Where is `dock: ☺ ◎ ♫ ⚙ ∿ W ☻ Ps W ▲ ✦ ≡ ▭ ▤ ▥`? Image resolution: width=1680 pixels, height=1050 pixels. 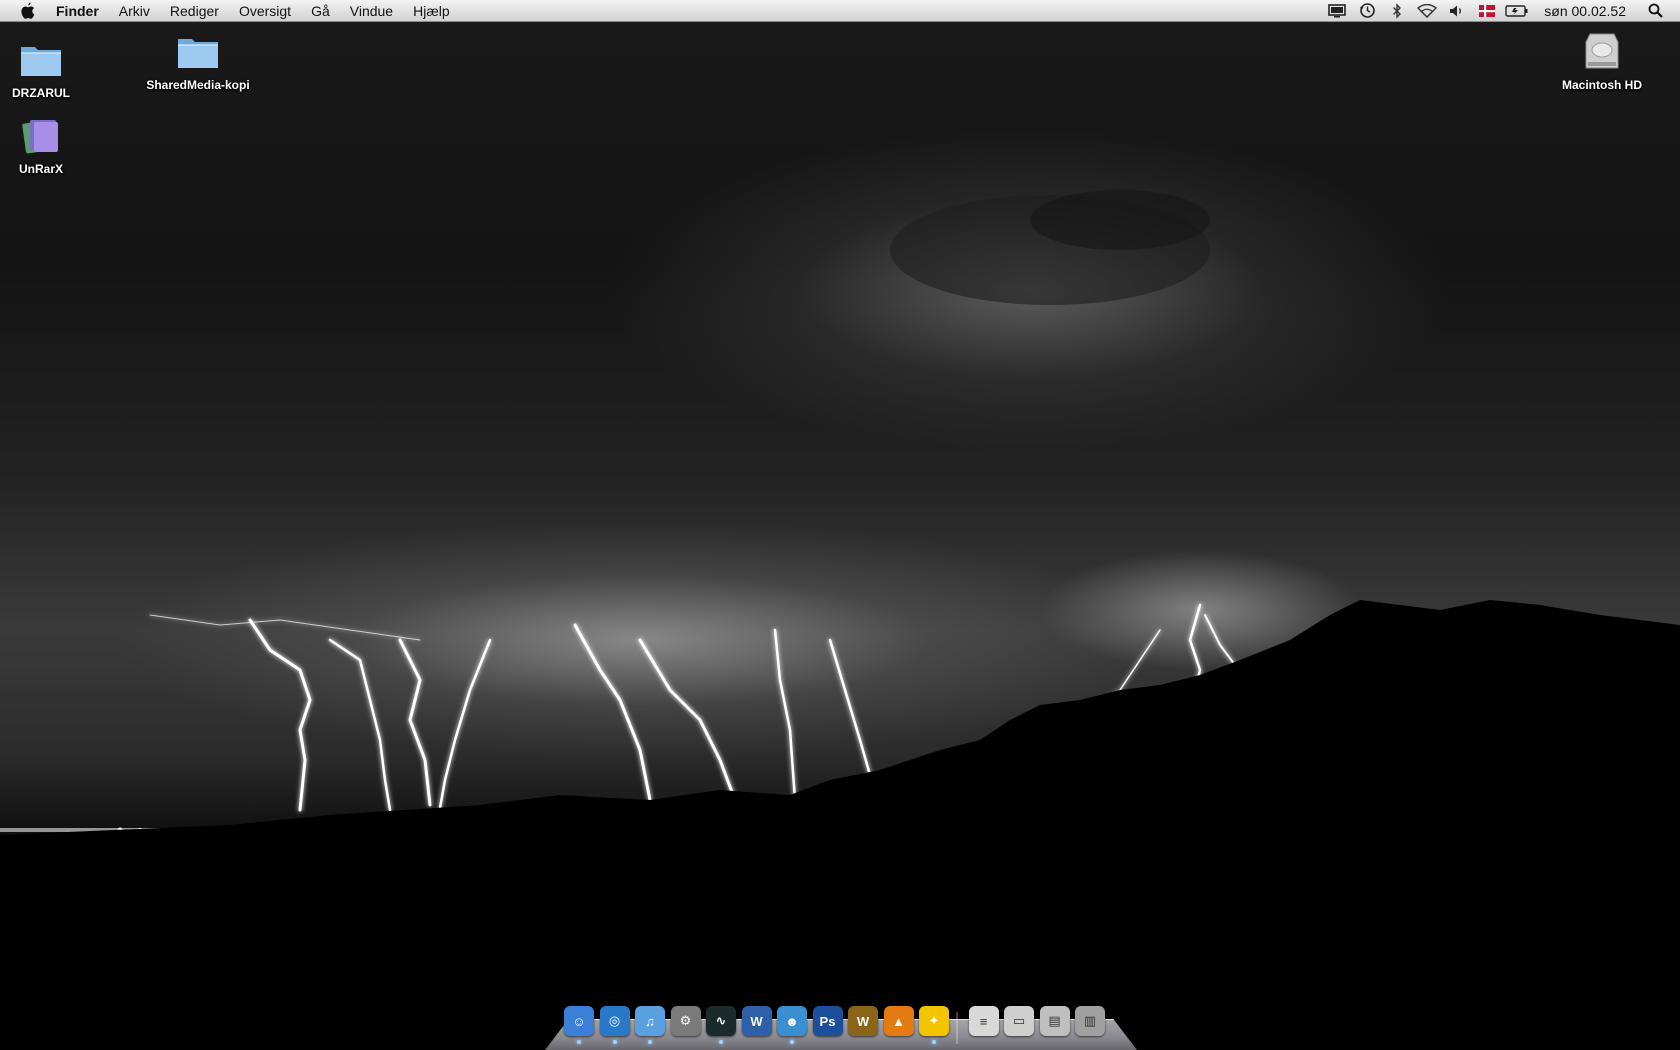
dock: ☺ ◎ ♫ ⚙ ∿ W ☻ Ps W ▲ ✦ ≡ ▭ ▤ ▥ is located at coordinates (841, 1025).